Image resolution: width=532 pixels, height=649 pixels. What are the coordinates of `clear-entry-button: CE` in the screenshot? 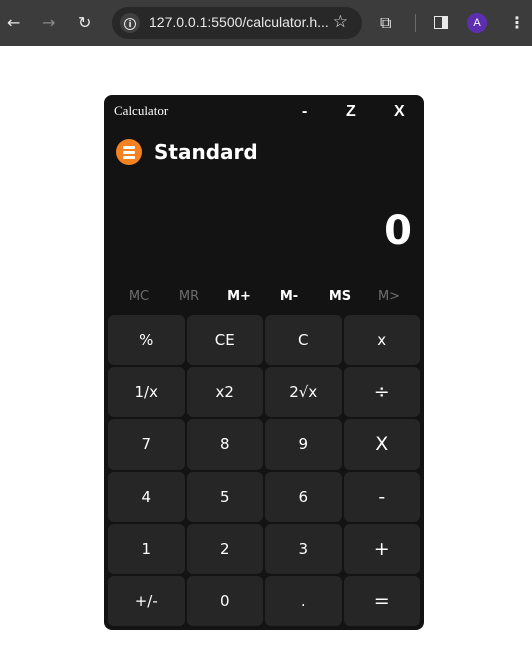 It's located at (224, 340).